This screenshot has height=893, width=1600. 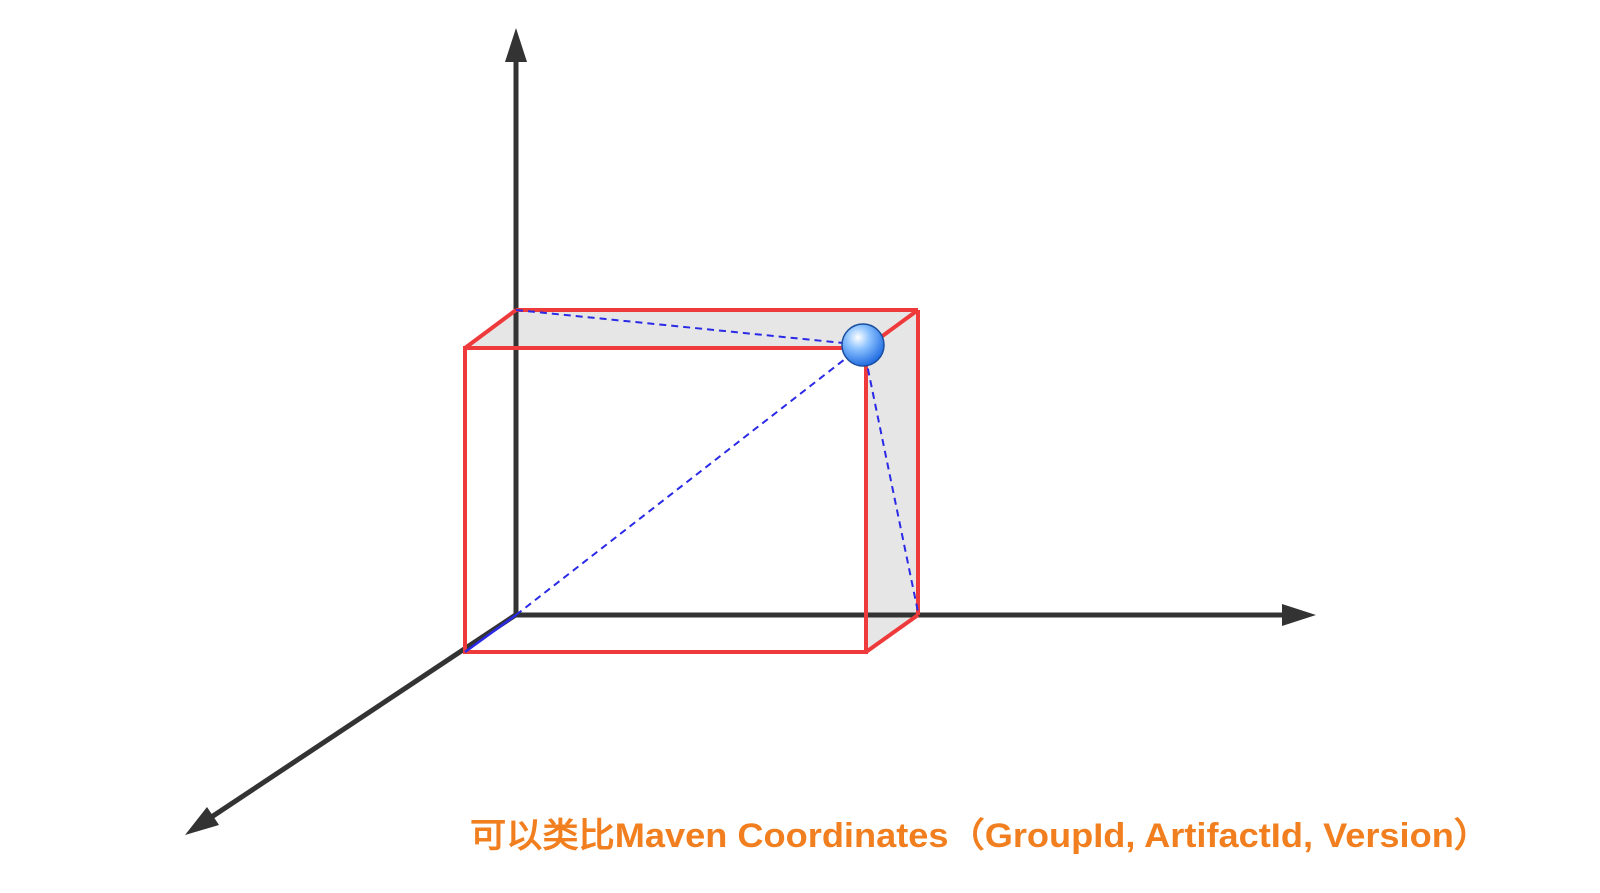 What do you see at coordinates (516, 45) in the screenshot?
I see `vertical-axis-arrowhead` at bounding box center [516, 45].